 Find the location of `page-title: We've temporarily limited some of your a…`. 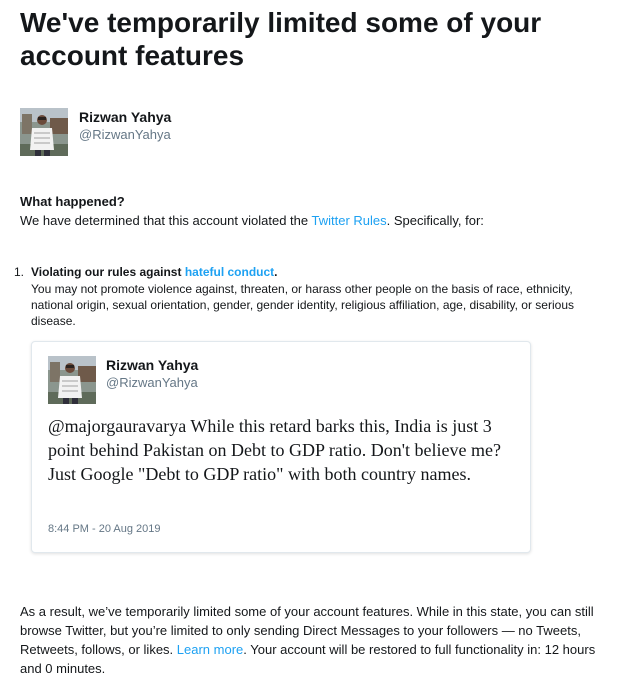

page-title: We've temporarily limited some of your a… is located at coordinates (281, 39).